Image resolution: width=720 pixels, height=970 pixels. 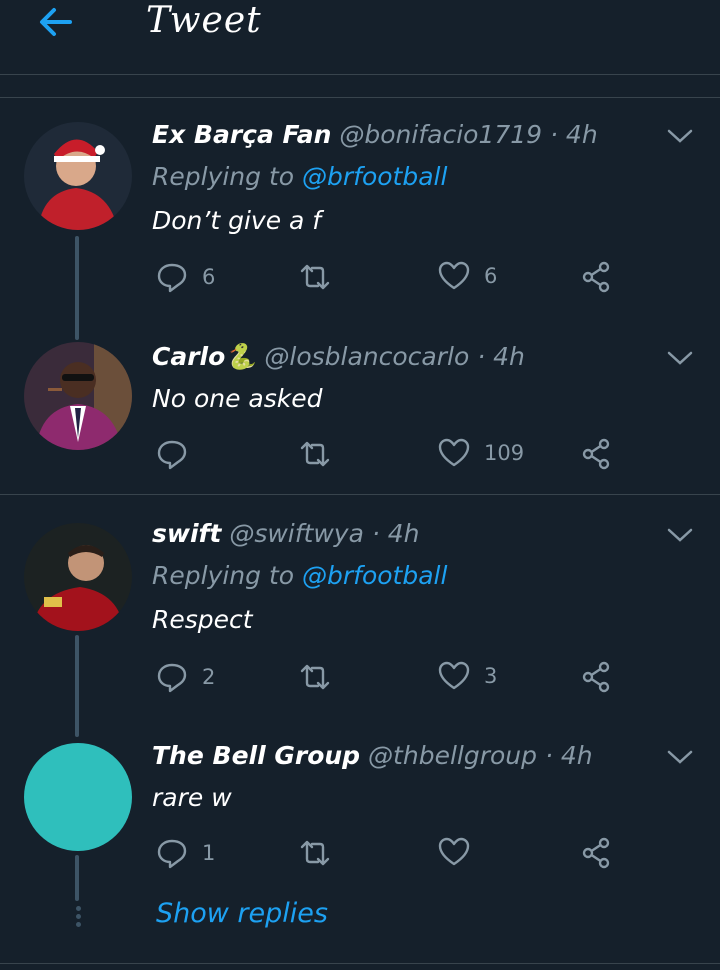 I want to click on section-gap, so click(x=360, y=86).